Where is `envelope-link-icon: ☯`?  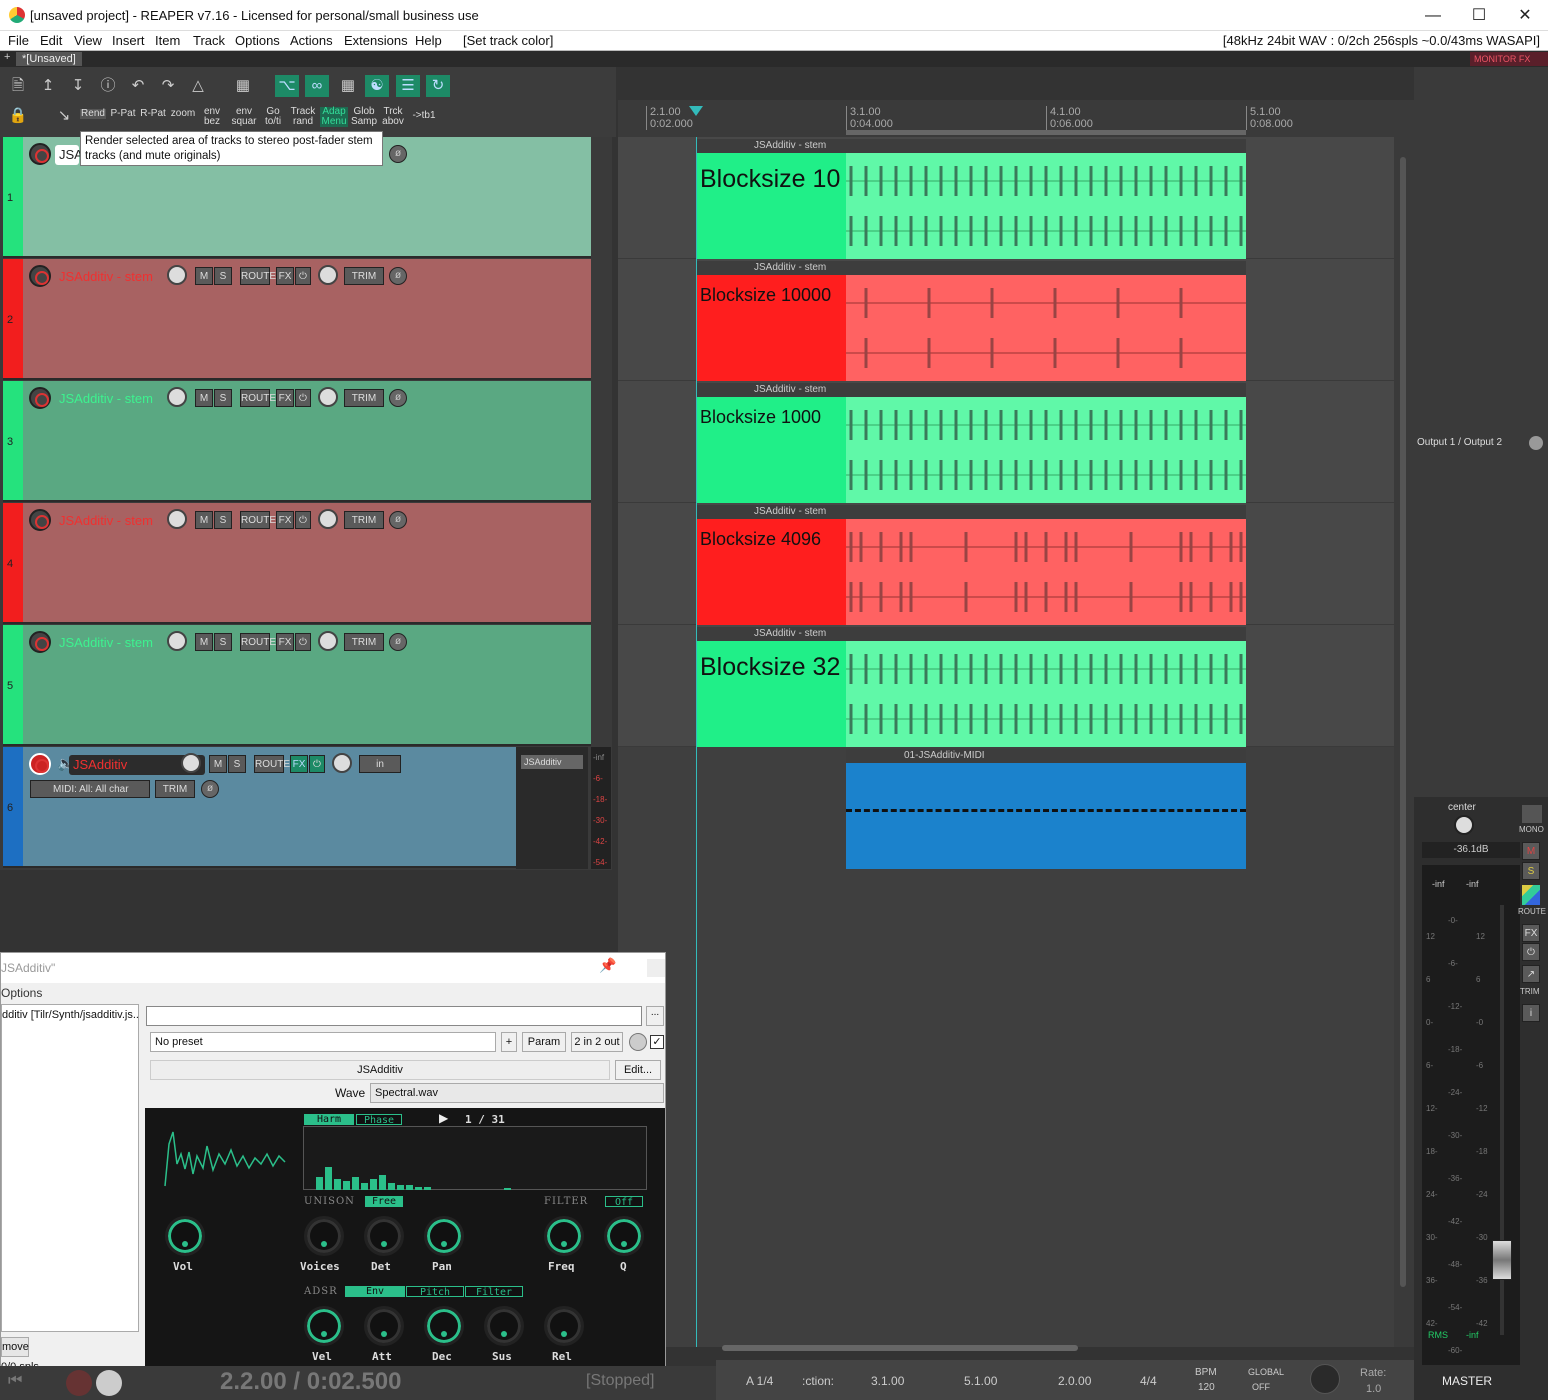
envelope-link-icon: ☯ is located at coordinates (377, 86).